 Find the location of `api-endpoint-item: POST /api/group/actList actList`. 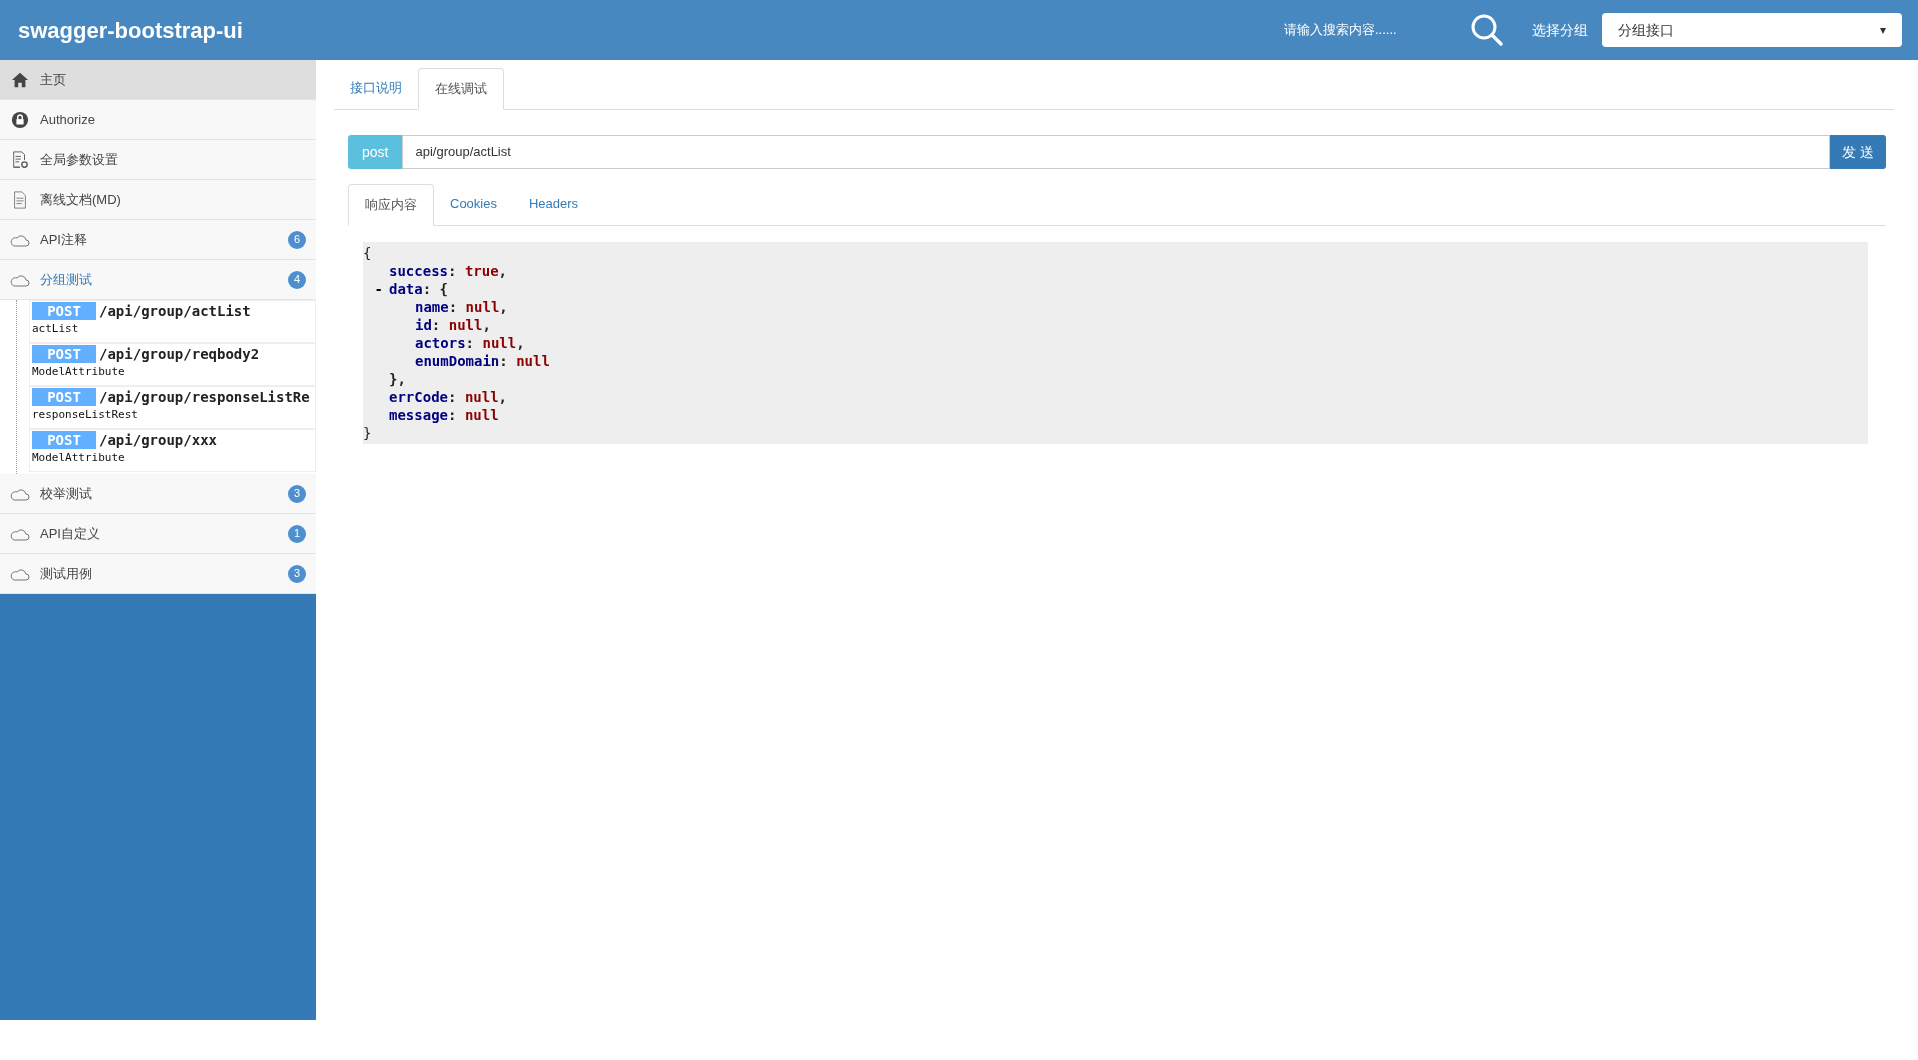

api-endpoint-item: POST /api/group/actList actList is located at coordinates (172, 321).